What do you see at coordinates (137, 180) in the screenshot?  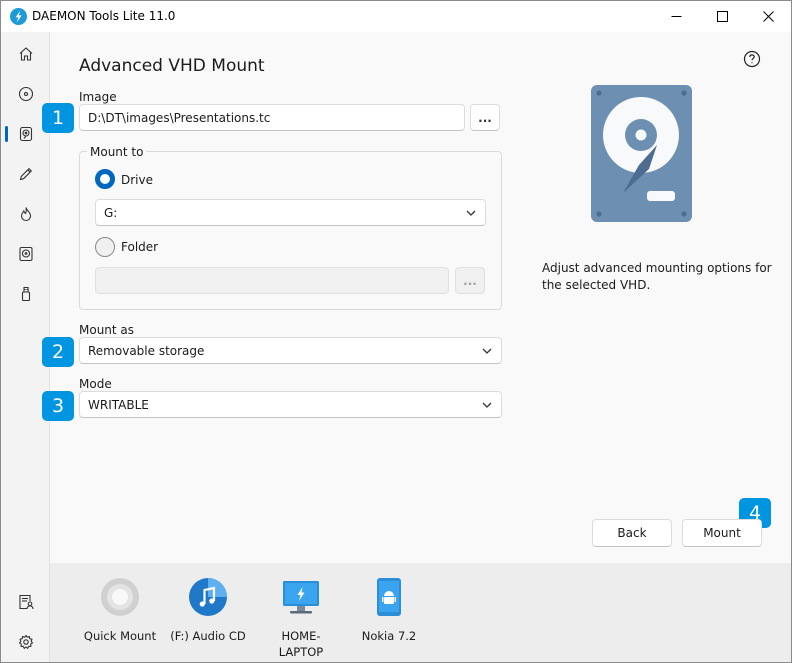 I see `drive-radio-label: Drive` at bounding box center [137, 180].